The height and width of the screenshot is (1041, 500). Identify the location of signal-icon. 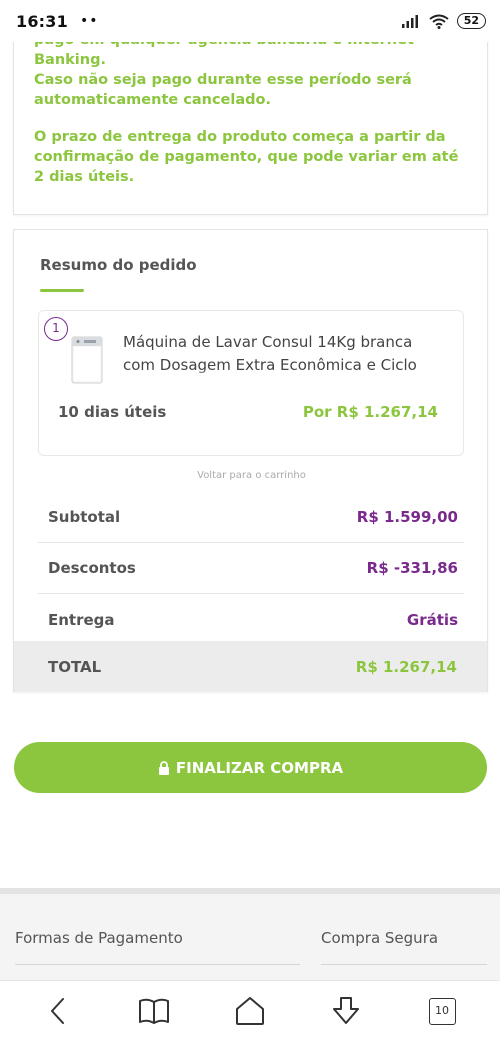
(409, 21).